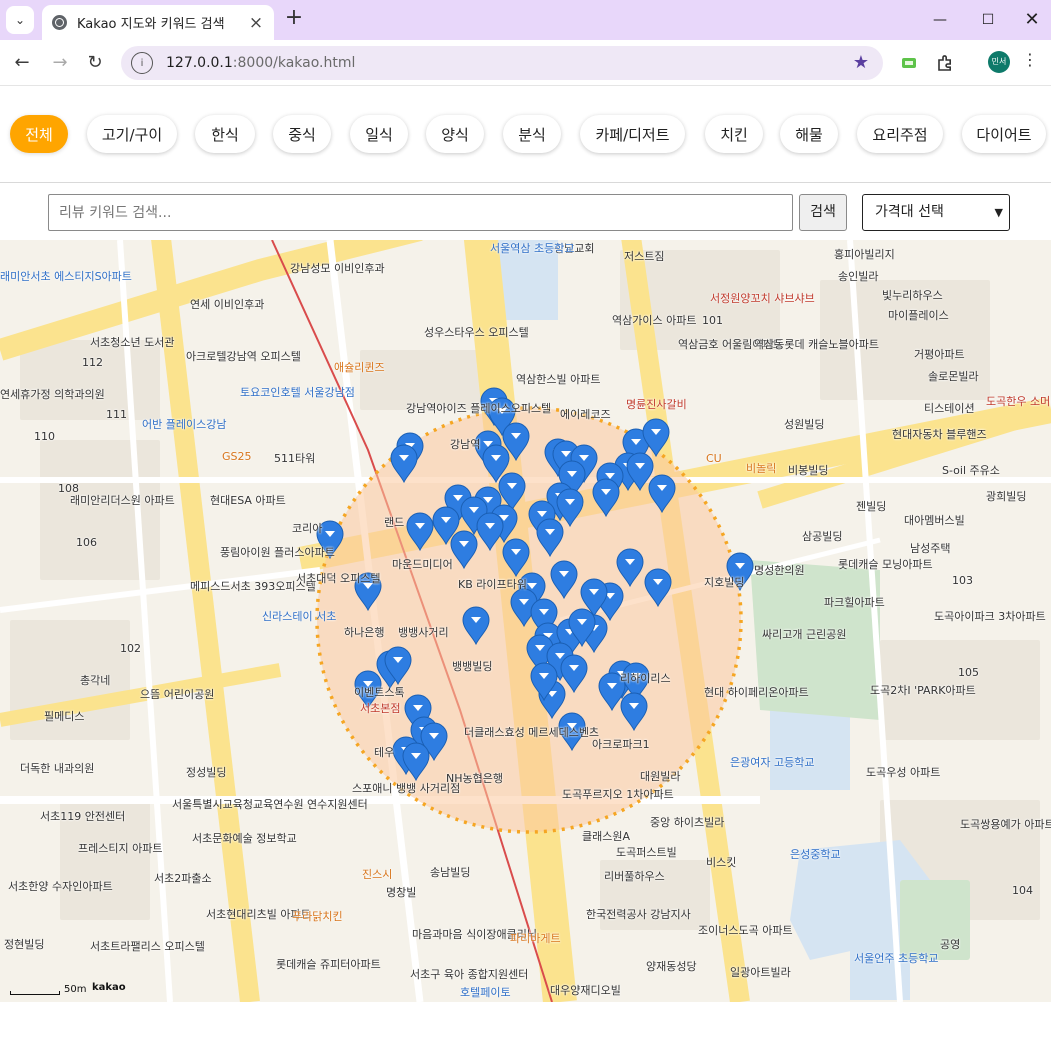 This screenshot has width=1051, height=1040. Describe the element at coordinates (465, 444) in the screenshot. I see `map-label: 강남역` at that location.